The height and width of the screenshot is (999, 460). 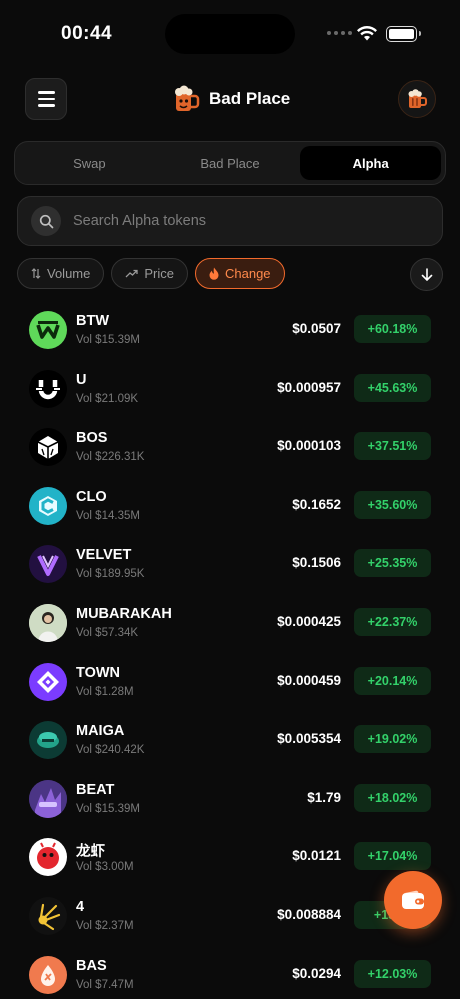 I want to click on wallet-icon, so click(x=413, y=899).